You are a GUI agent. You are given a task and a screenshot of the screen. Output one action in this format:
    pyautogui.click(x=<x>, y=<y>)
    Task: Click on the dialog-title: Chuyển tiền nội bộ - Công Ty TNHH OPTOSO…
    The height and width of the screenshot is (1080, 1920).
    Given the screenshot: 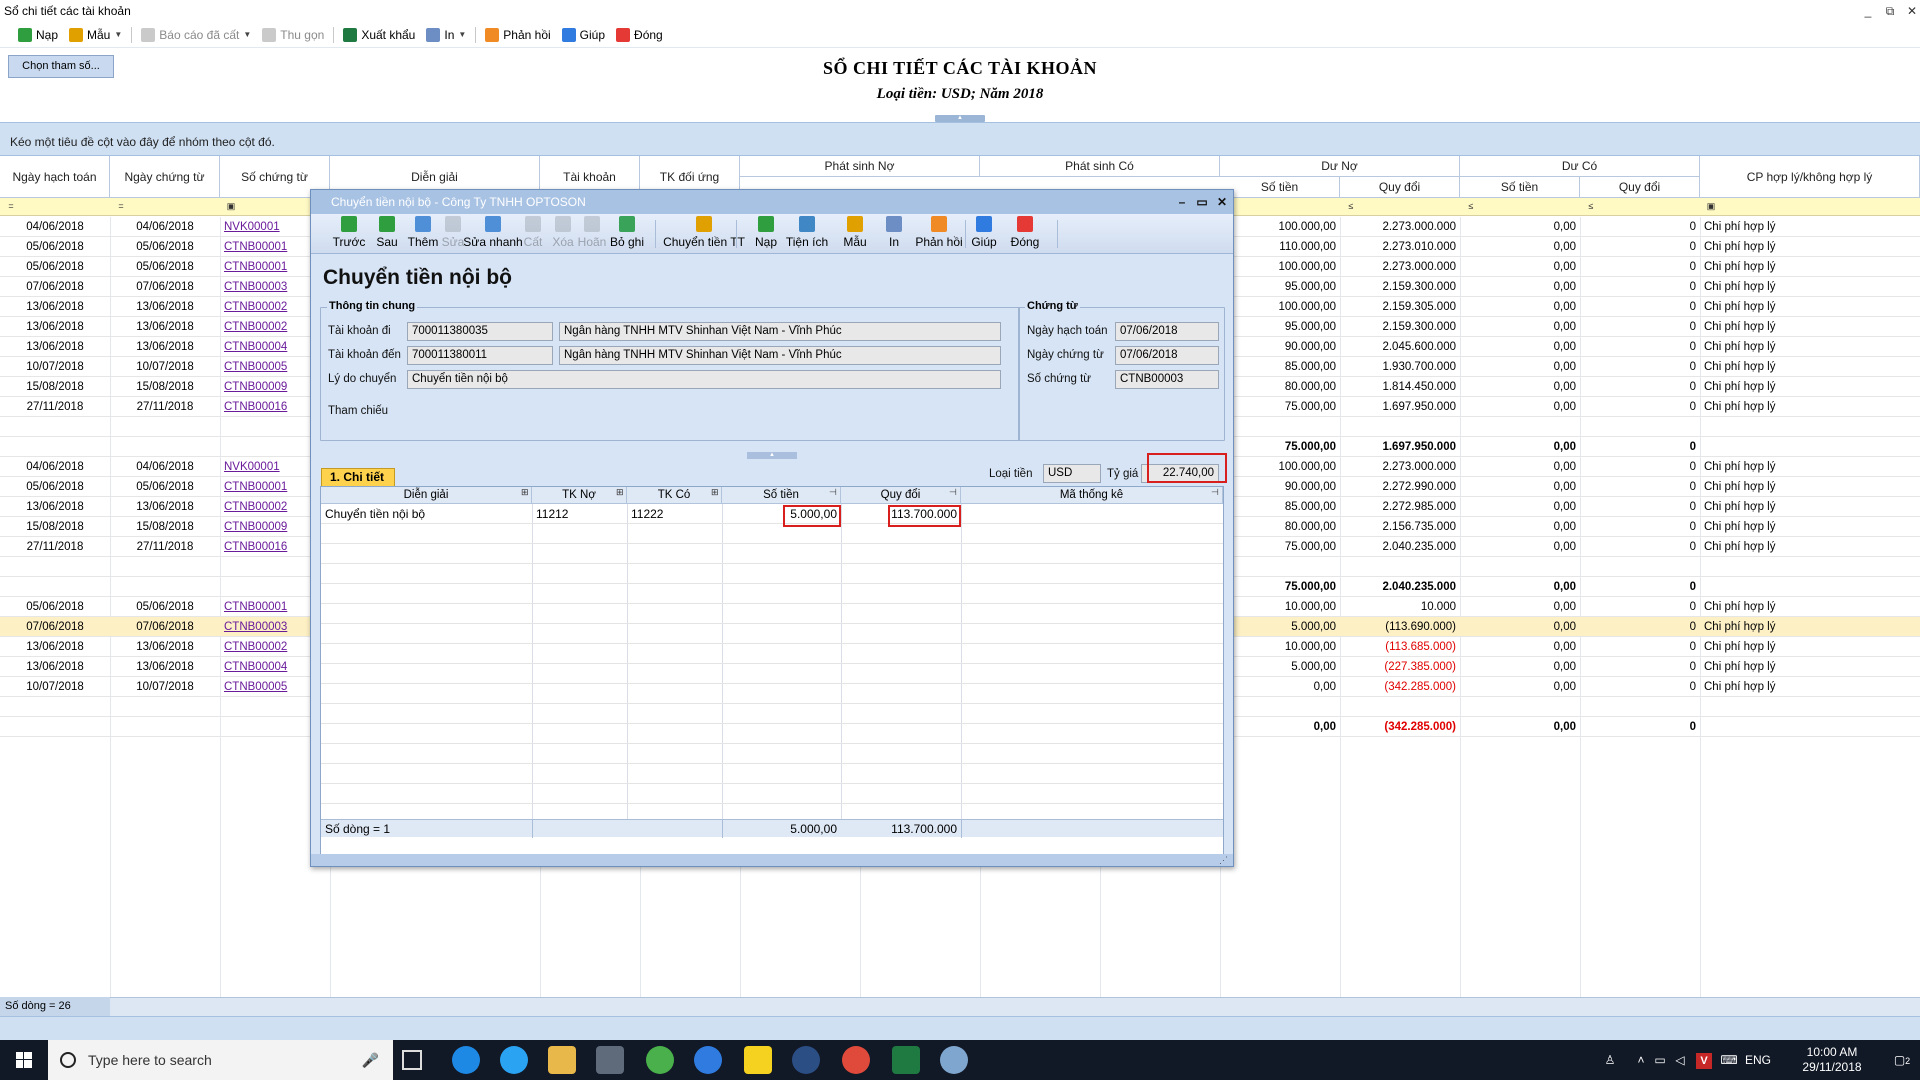 What is the action you would take?
    pyautogui.click(x=772, y=202)
    